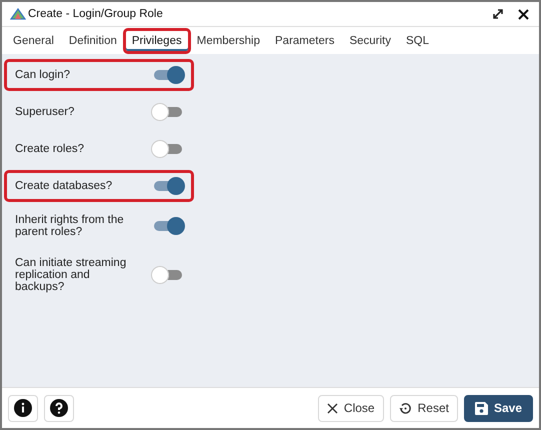 The height and width of the screenshot is (430, 541). Describe the element at coordinates (64, 186) in the screenshot. I see `field-label: Create databases?` at that location.